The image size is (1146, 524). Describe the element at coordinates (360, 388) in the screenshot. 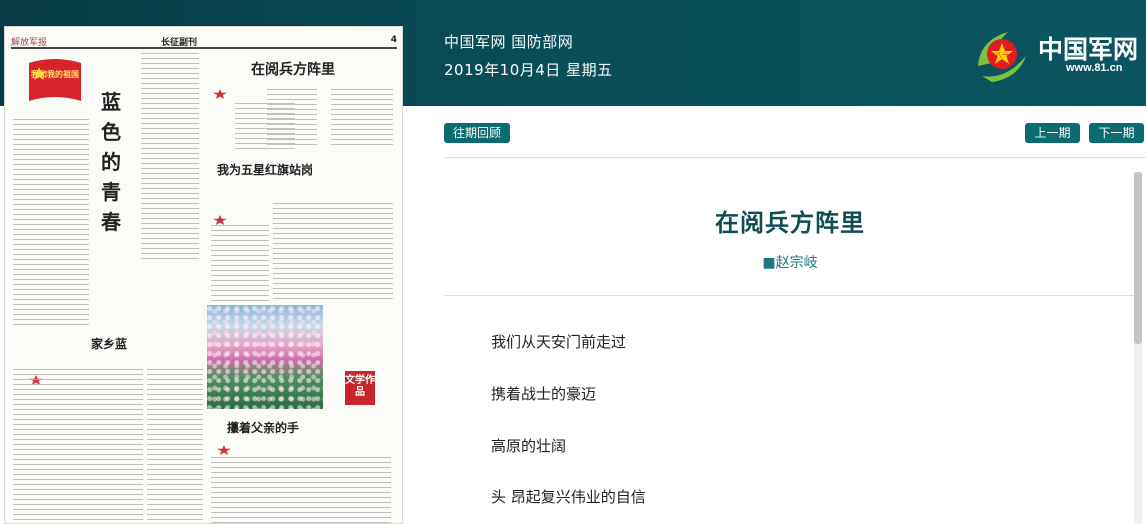

I see `paper-stamp: 文学作品` at that location.